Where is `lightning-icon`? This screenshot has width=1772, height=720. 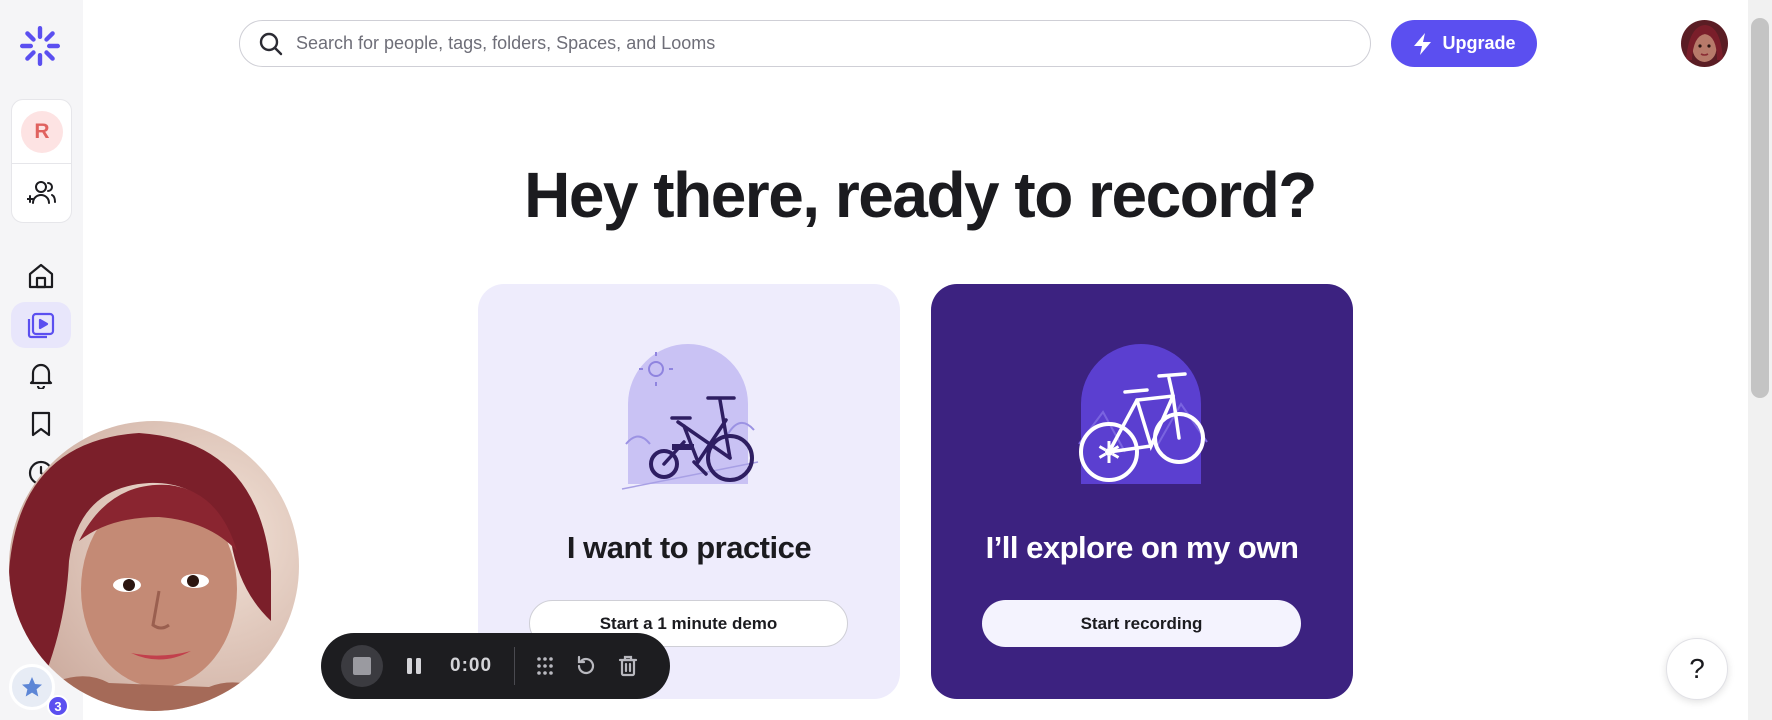 lightning-icon is located at coordinates (1423, 43).